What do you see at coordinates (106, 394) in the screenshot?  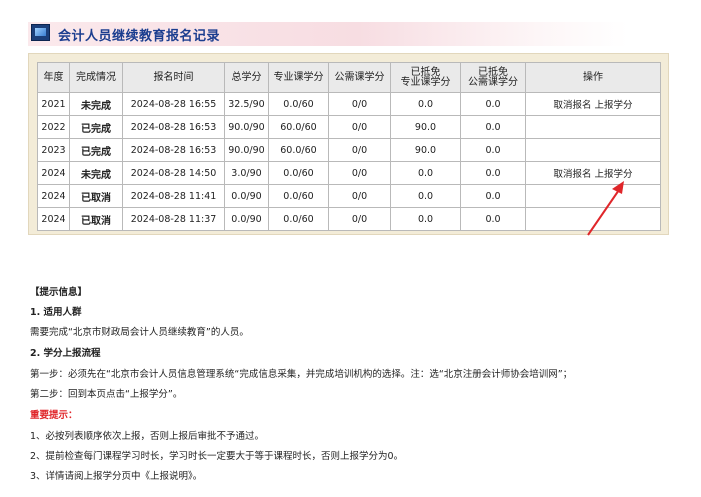 I see `step2-text: 第二步：回到本页点击“上报学分”。` at bounding box center [106, 394].